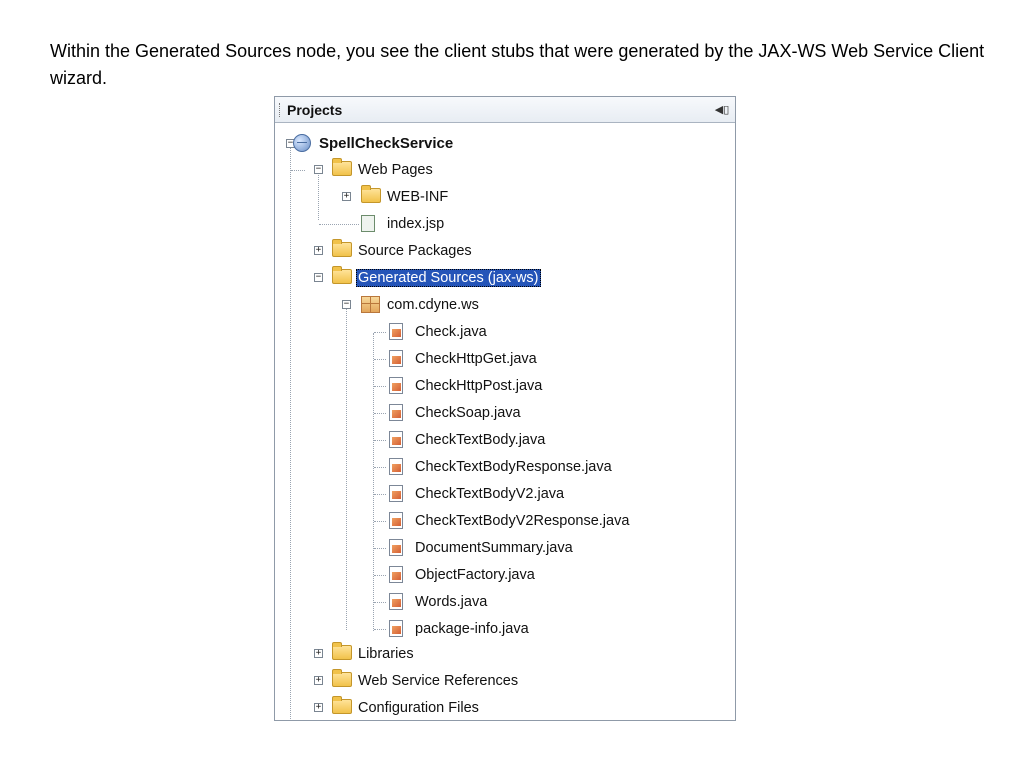  I want to click on tree-node-web-pages: Web Pages, so click(383, 170).